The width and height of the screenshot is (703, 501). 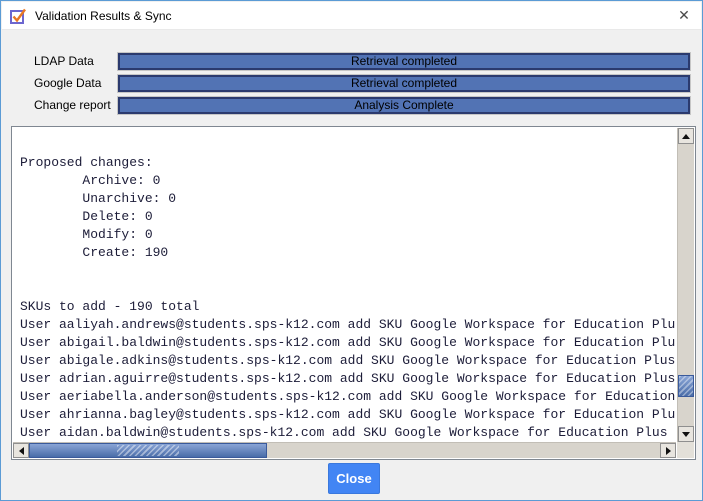 I want to click on ldap-data-label: LDAP Data, so click(x=64, y=61).